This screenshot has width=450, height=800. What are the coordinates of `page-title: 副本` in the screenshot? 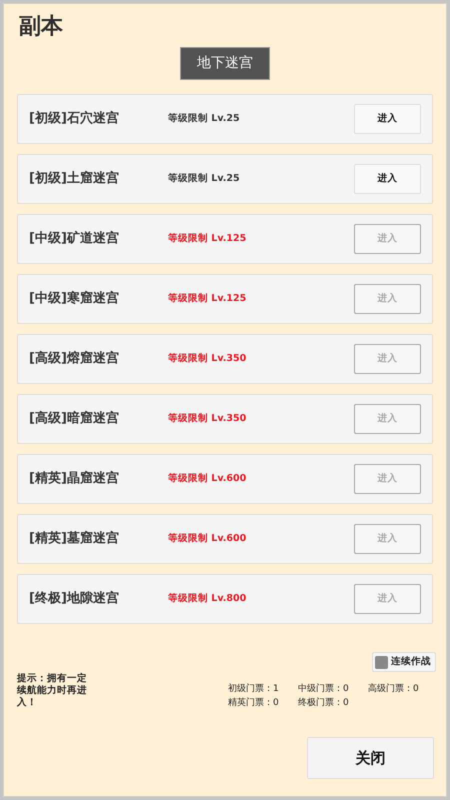 It's located at (41, 27).